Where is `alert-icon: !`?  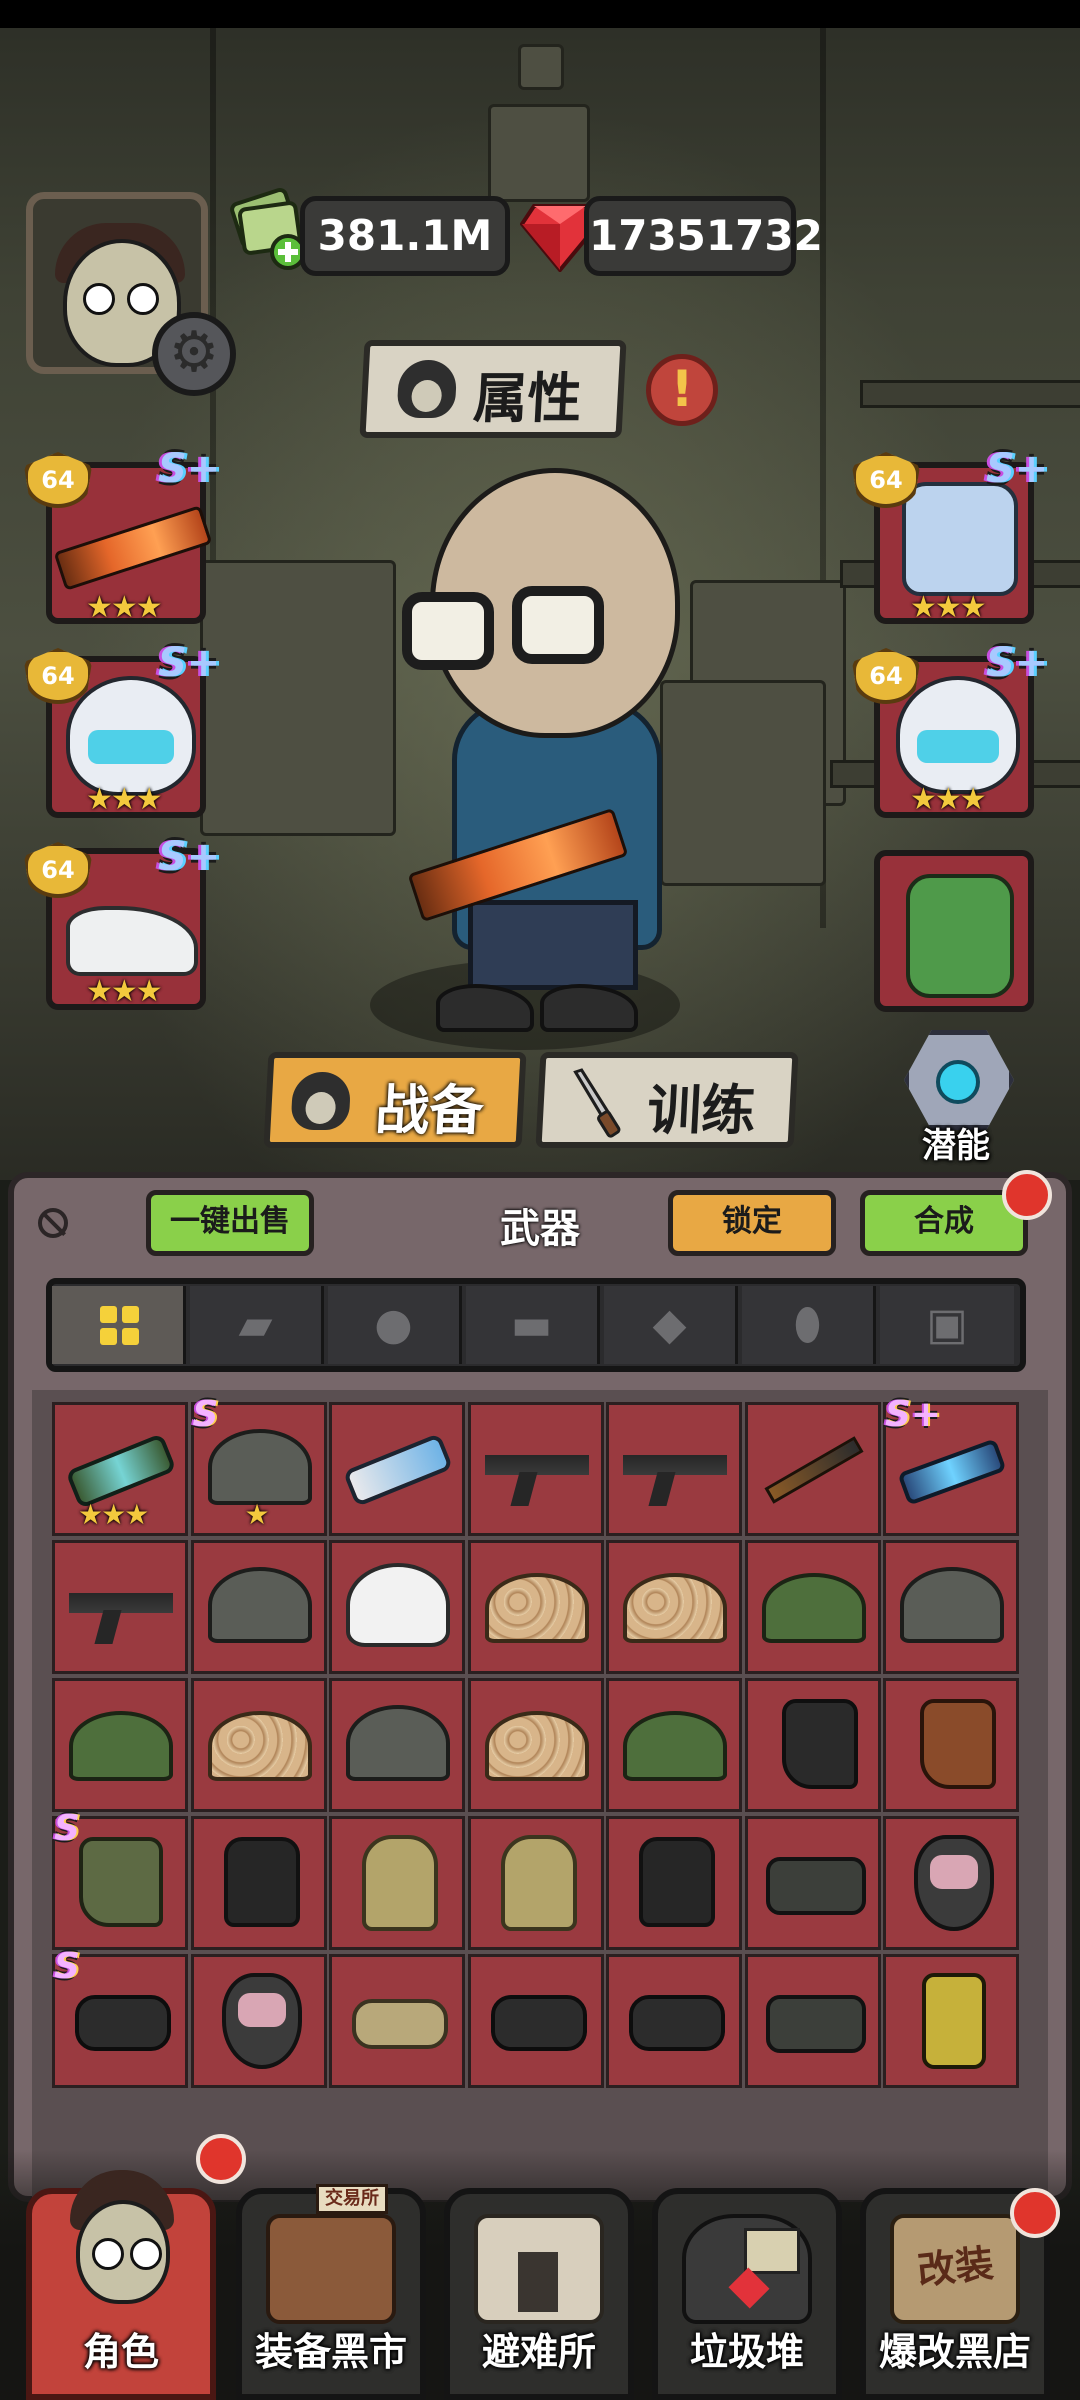 alert-icon: ! is located at coordinates (682, 390).